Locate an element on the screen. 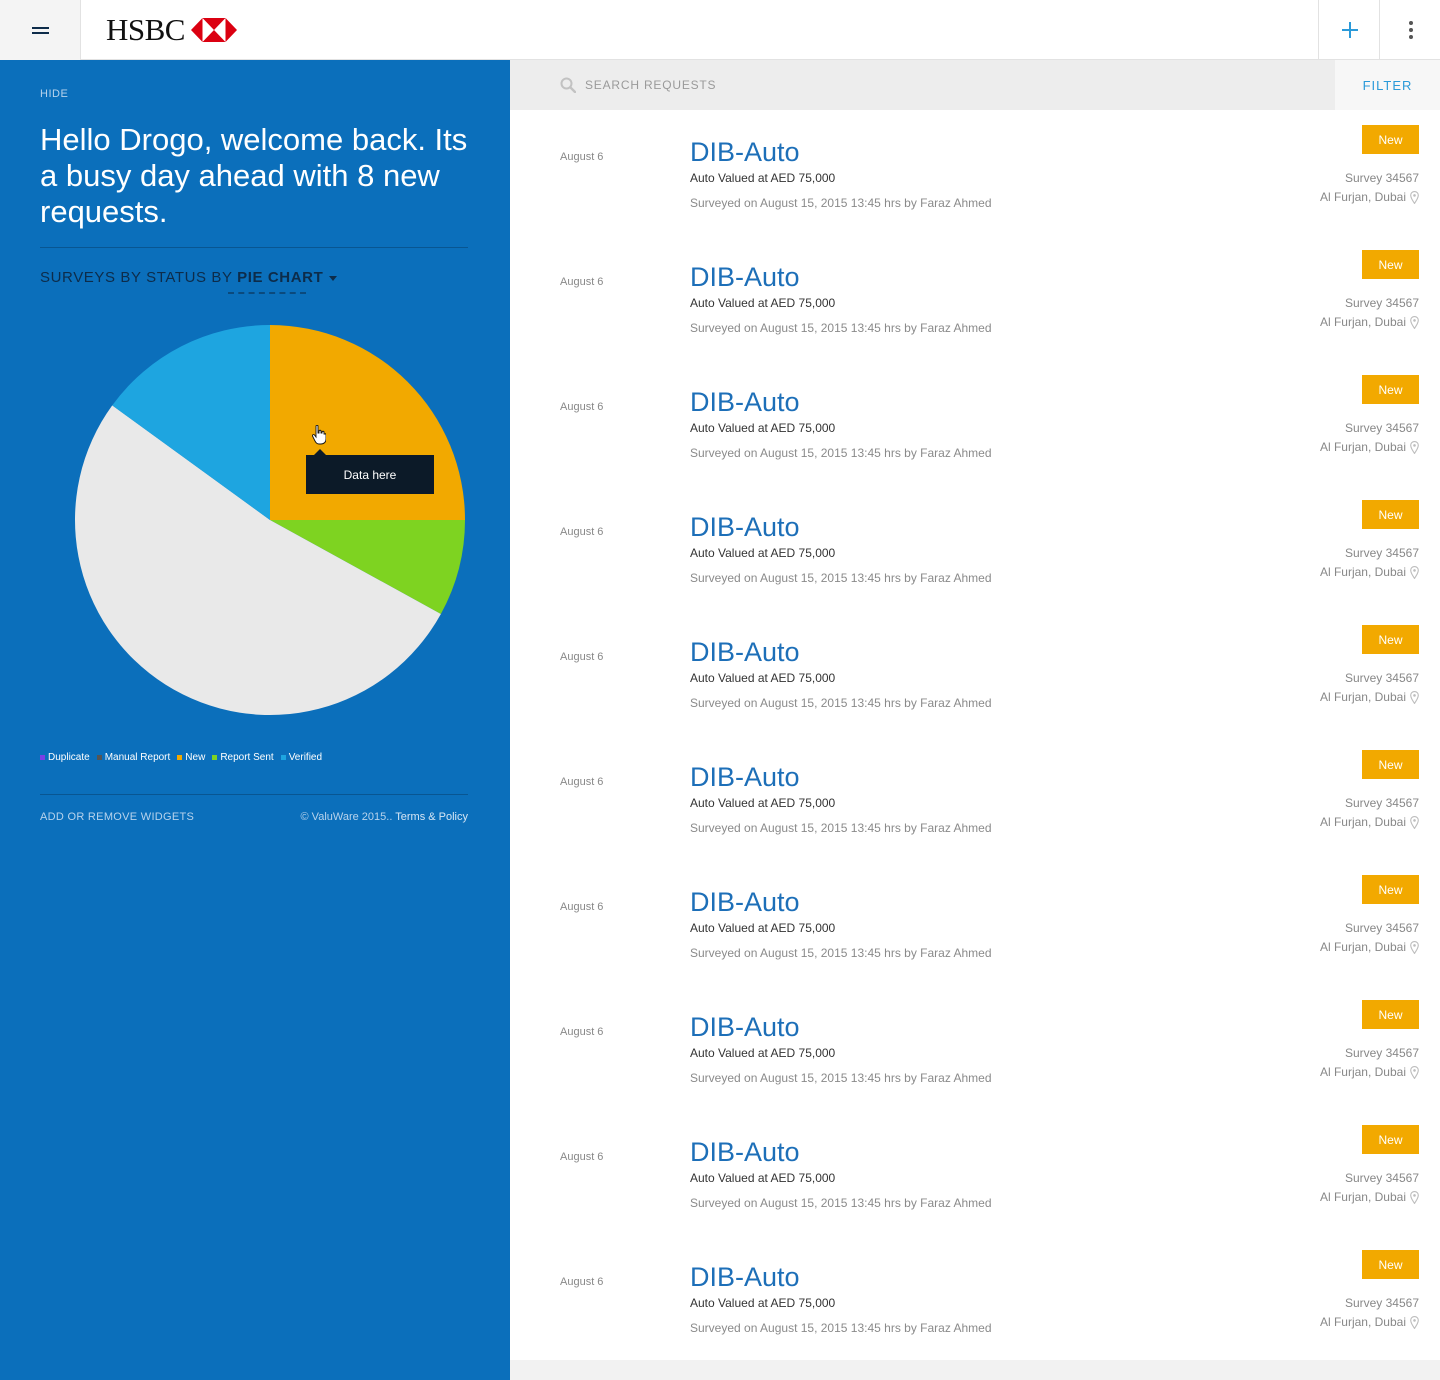 This screenshot has width=1440, height=1380. legend-item-manual-report: Manual Report is located at coordinates (133, 757).